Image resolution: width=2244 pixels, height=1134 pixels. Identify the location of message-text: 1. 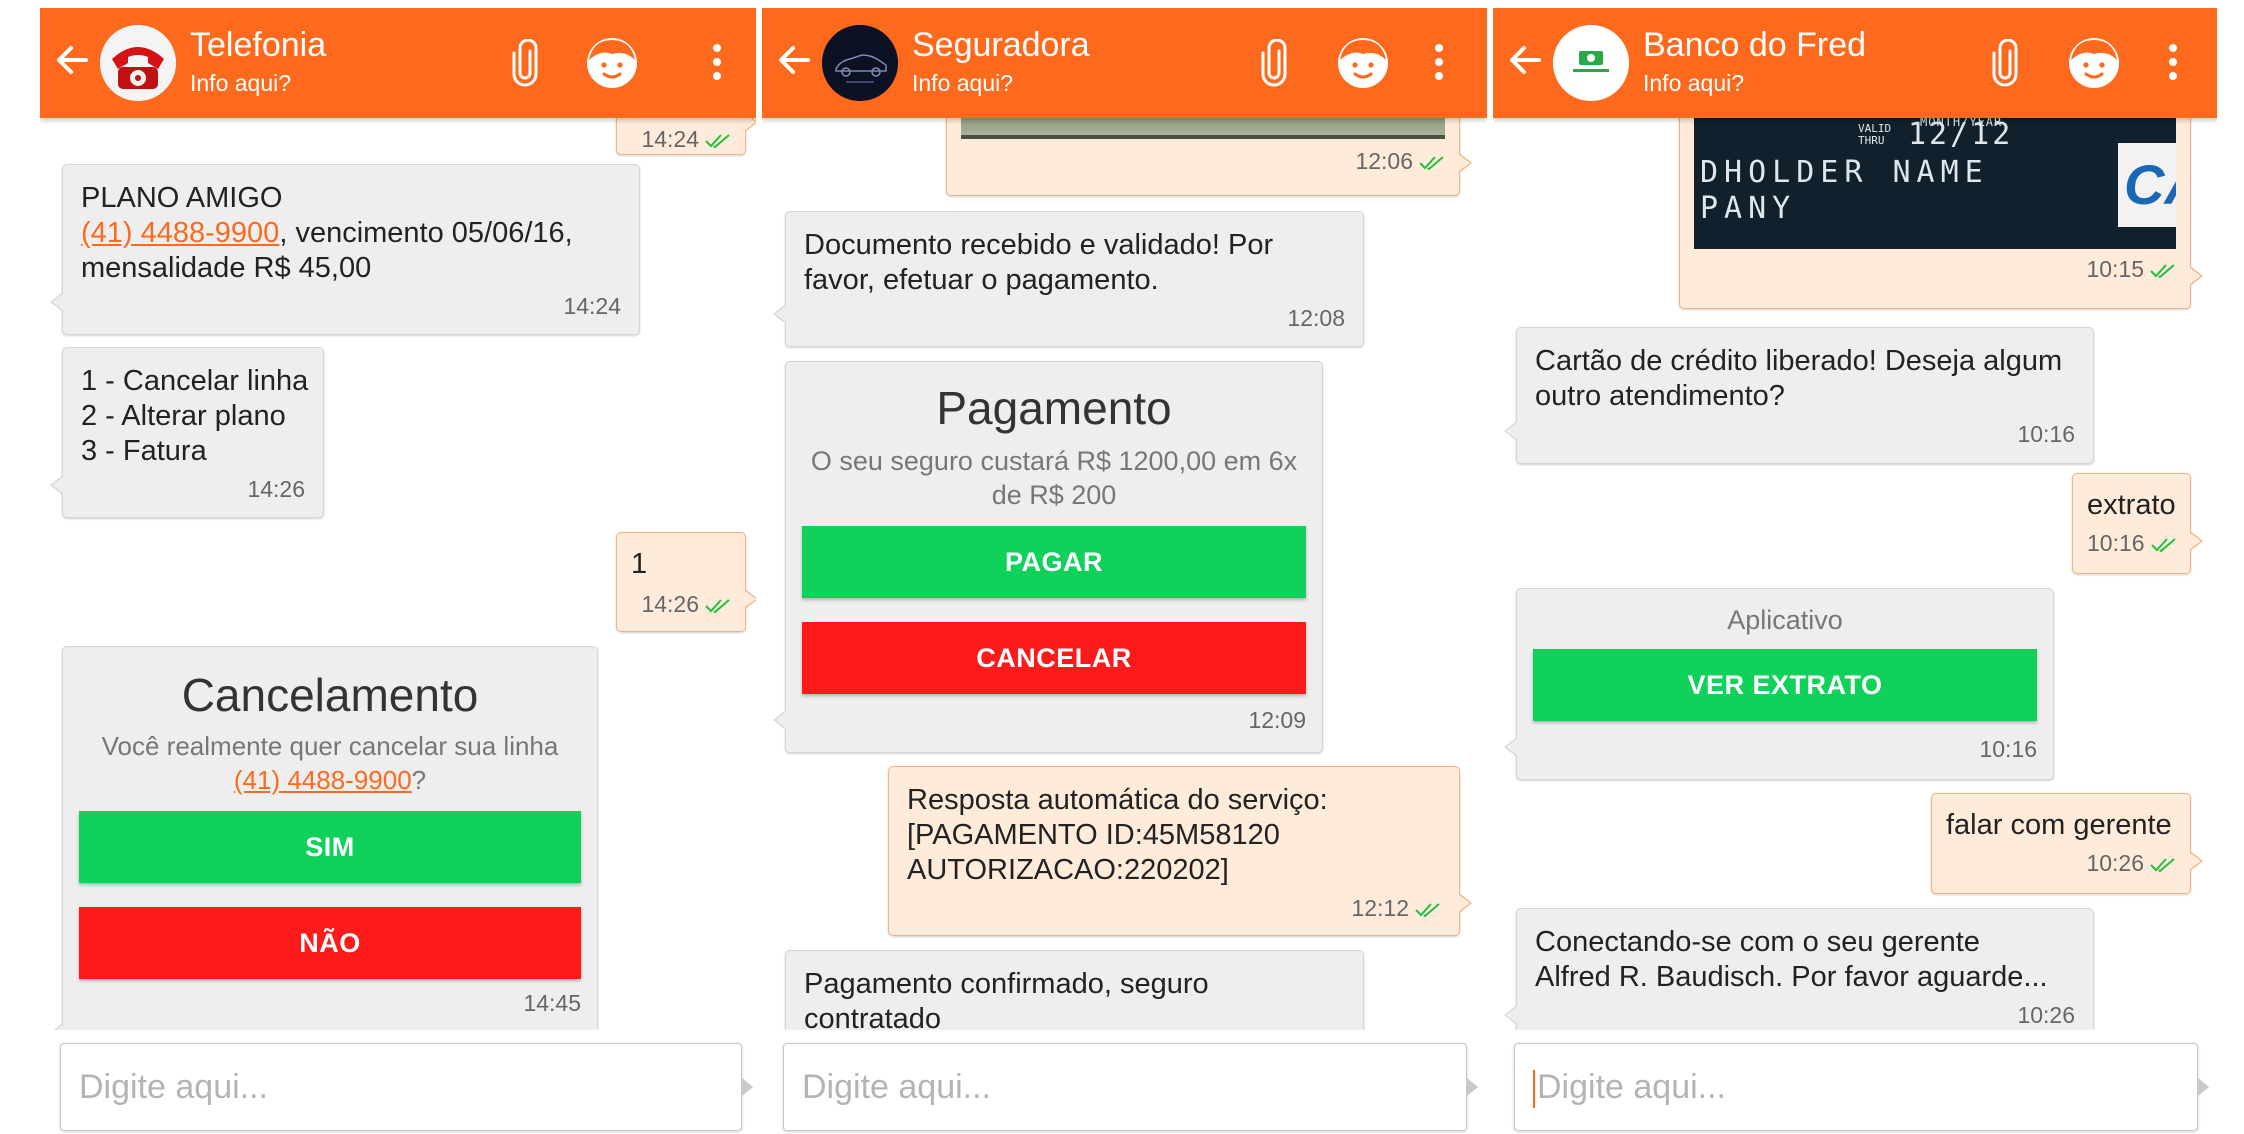
(639, 564).